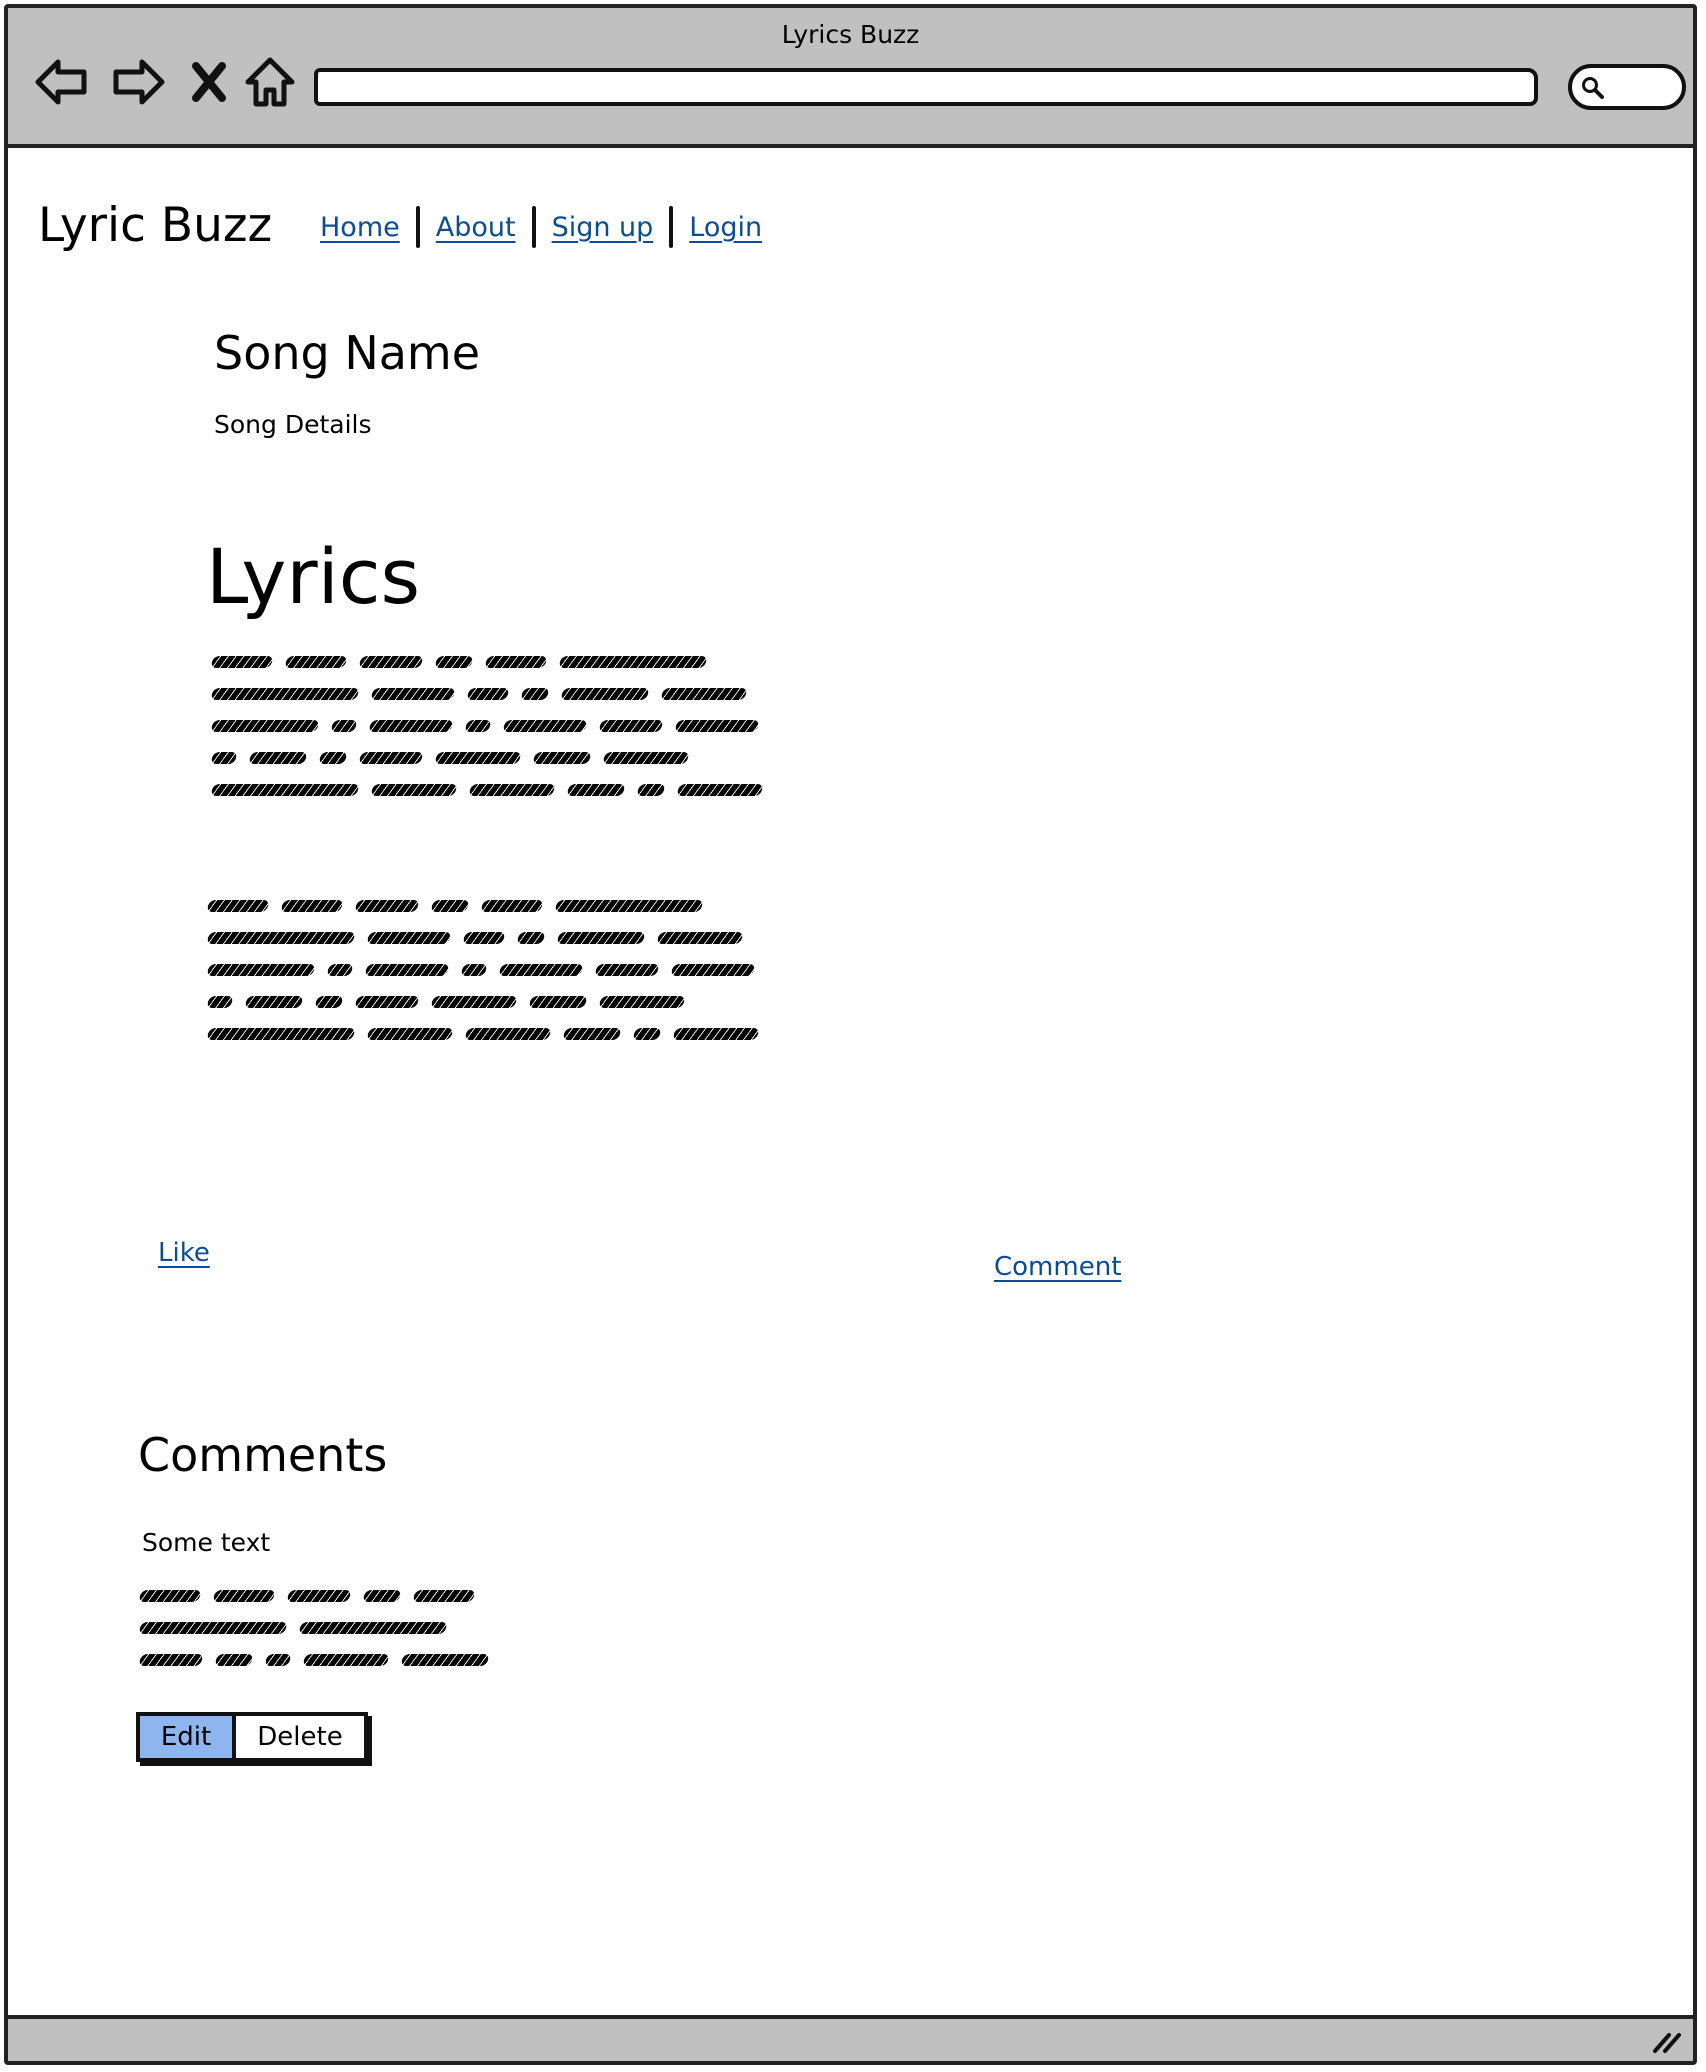  What do you see at coordinates (263, 1455) in the screenshot?
I see `comments-heading: Comments` at bounding box center [263, 1455].